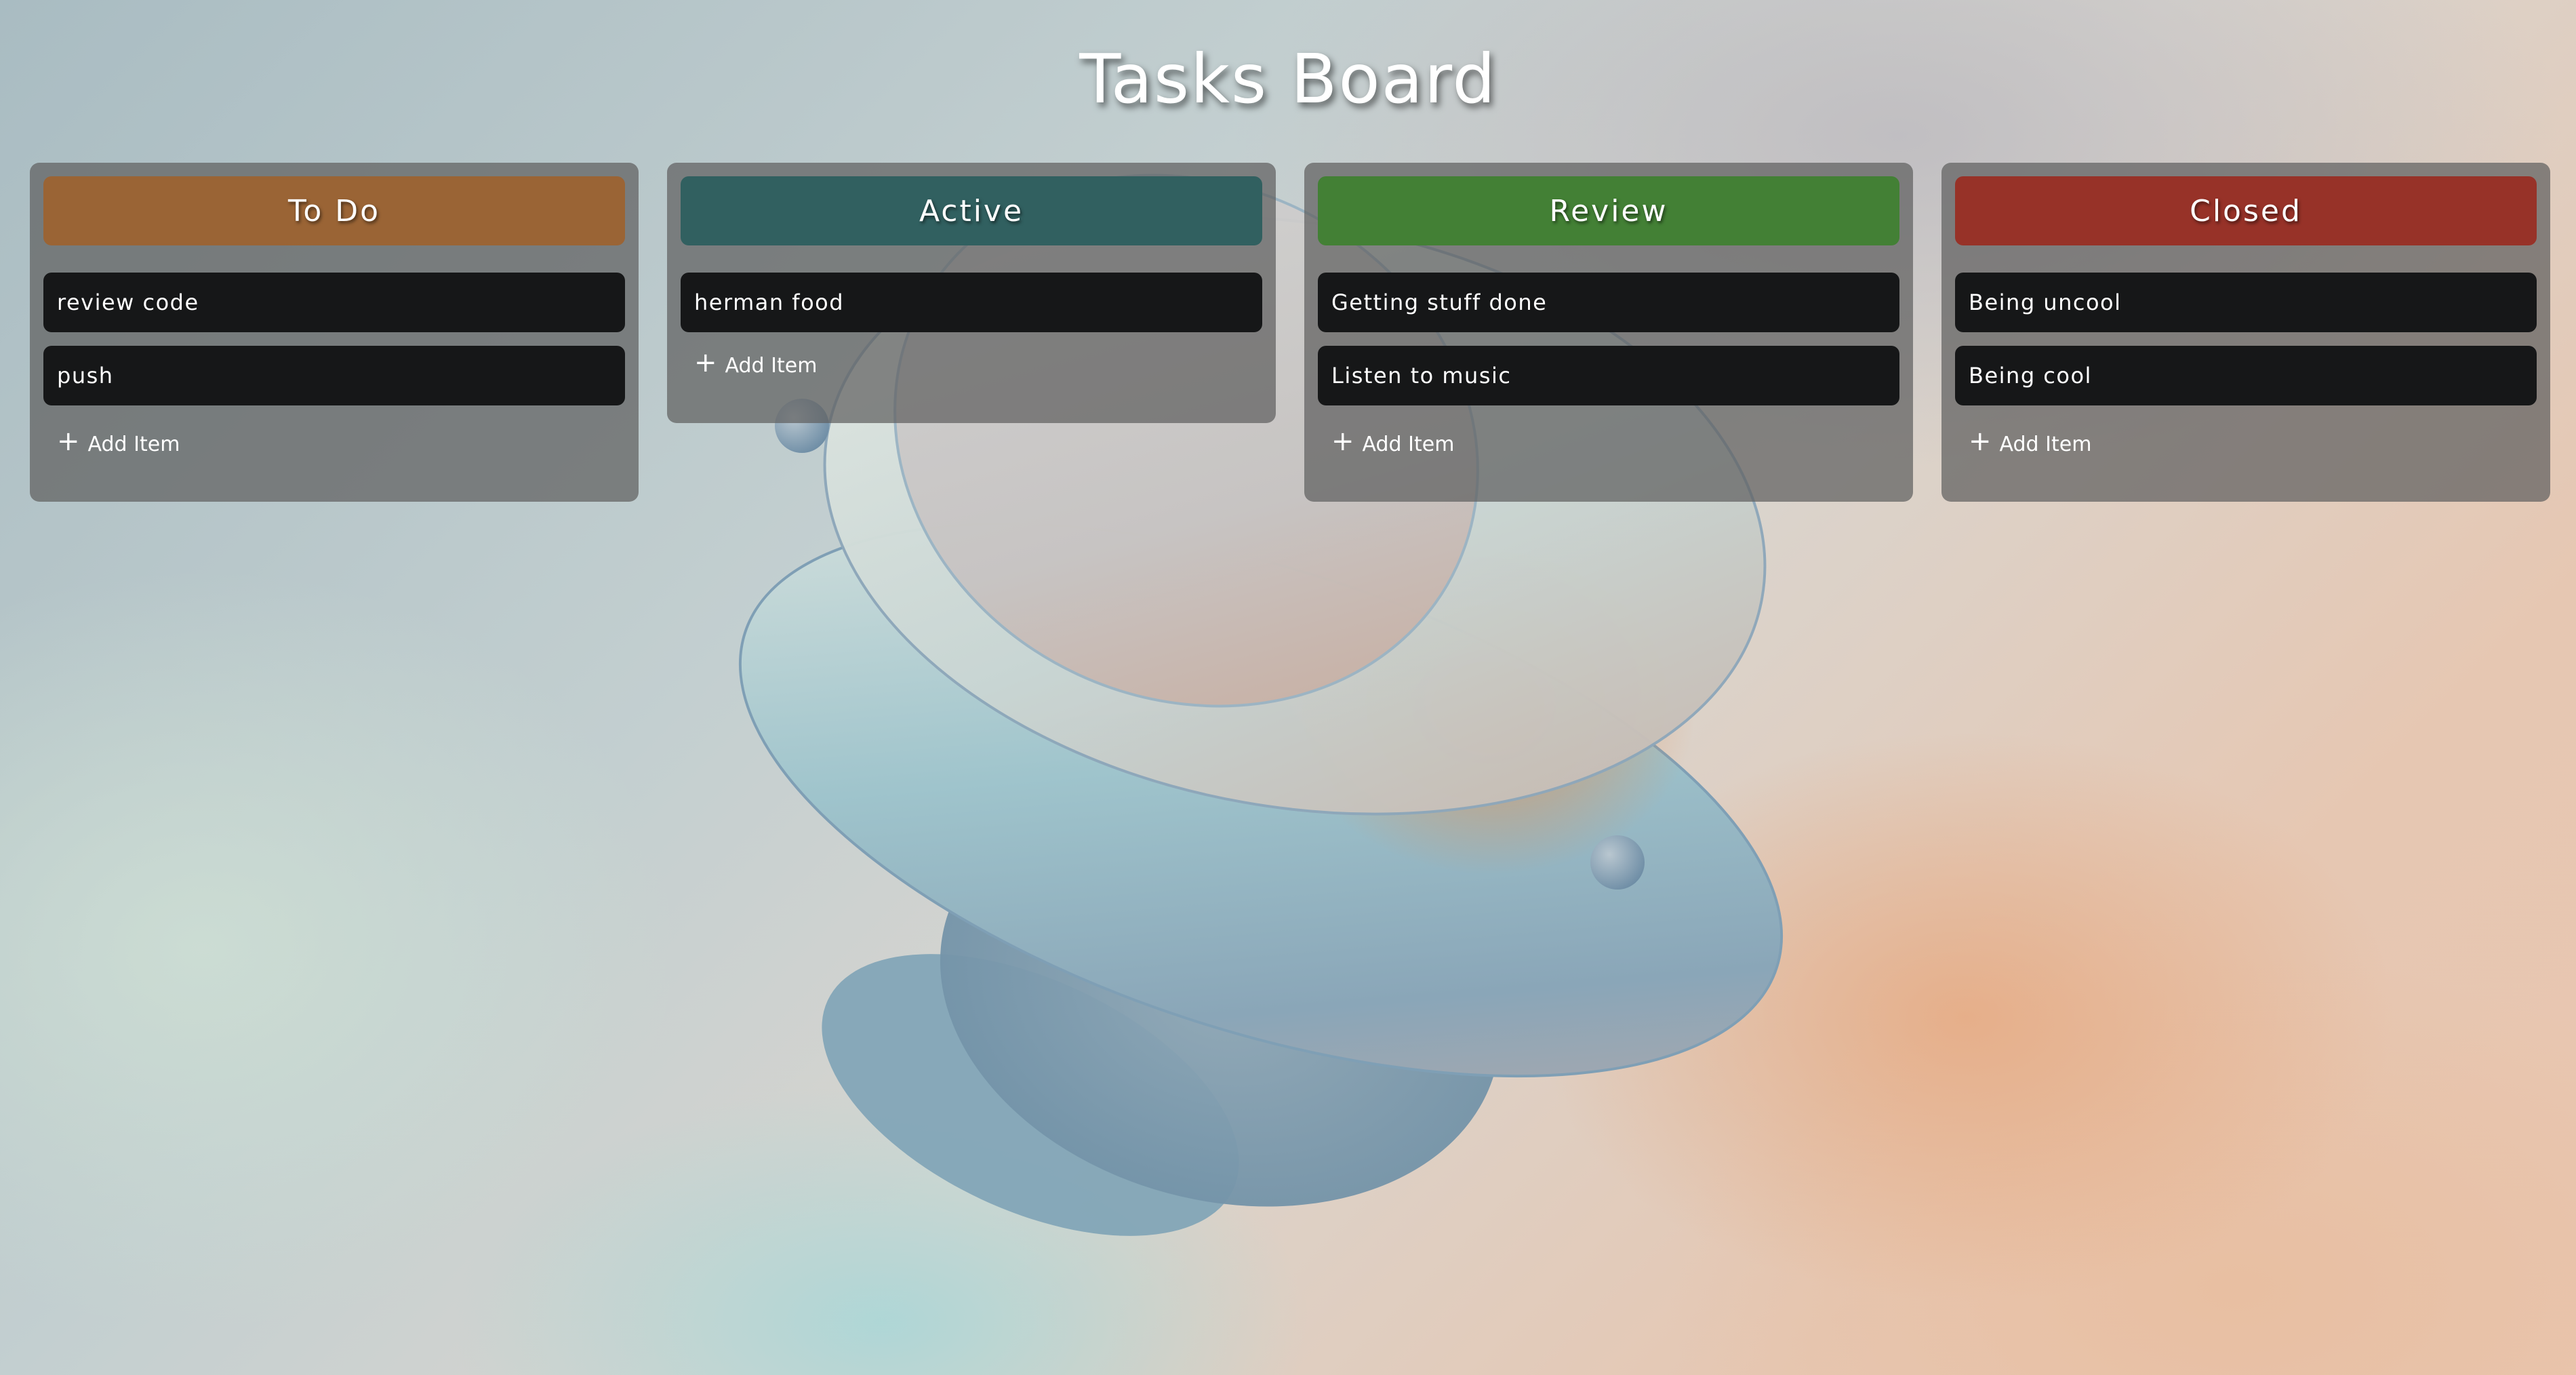 The width and height of the screenshot is (2576, 1375). I want to click on column-todo: To Do review code push + Add Item, so click(334, 332).